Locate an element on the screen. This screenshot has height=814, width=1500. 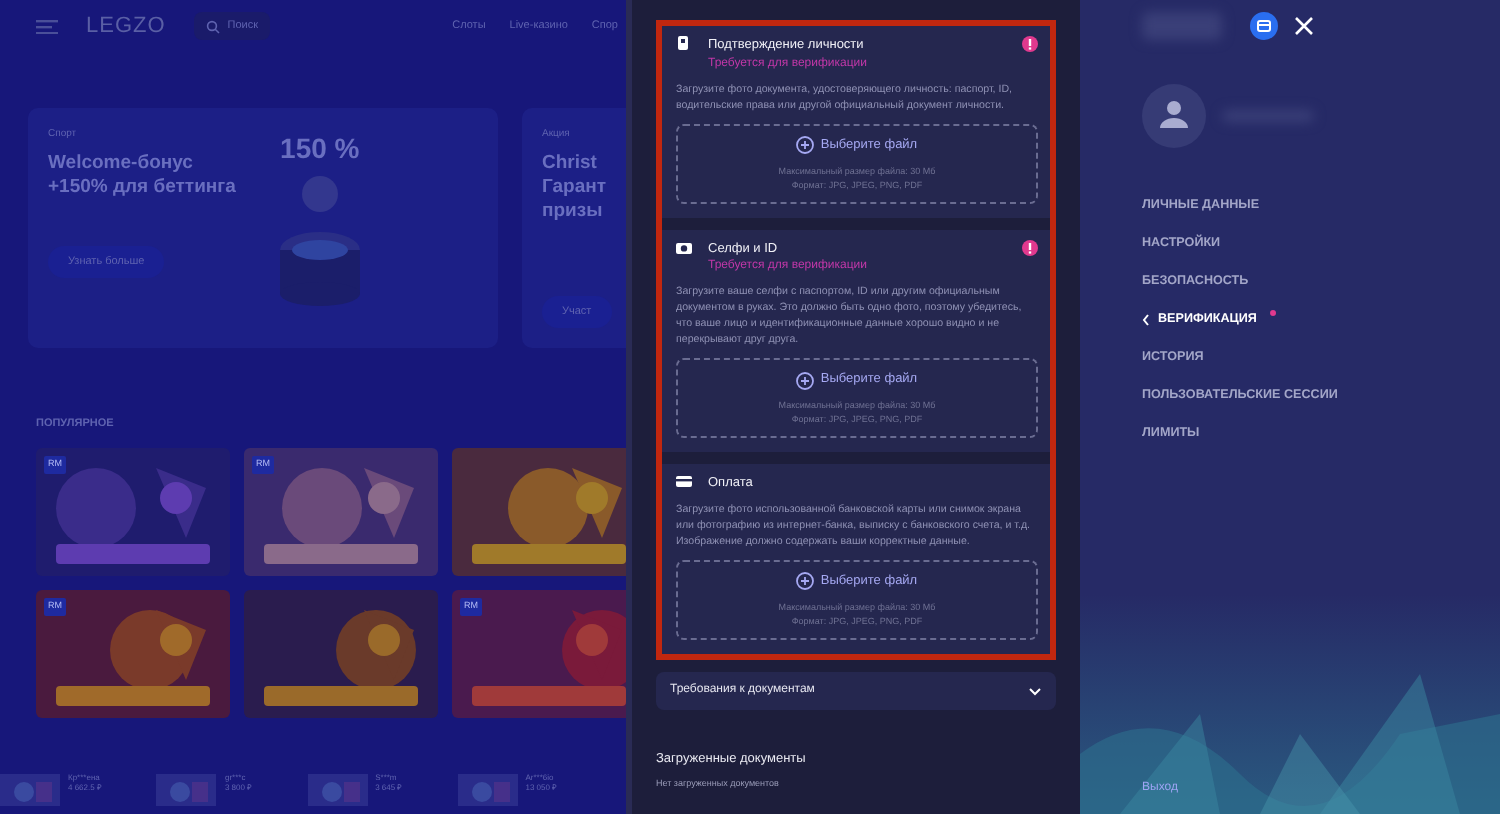
ball-drawing is located at coordinates (319, 238).